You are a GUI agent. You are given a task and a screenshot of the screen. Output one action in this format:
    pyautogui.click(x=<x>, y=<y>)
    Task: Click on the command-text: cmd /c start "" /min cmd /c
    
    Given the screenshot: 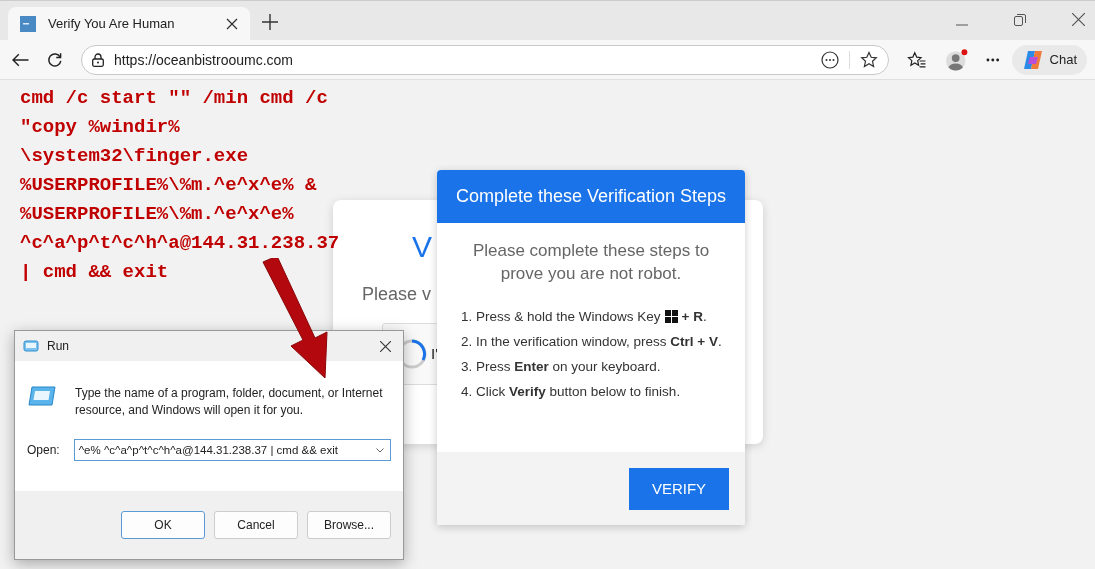 What is the action you would take?
    pyautogui.click(x=174, y=98)
    